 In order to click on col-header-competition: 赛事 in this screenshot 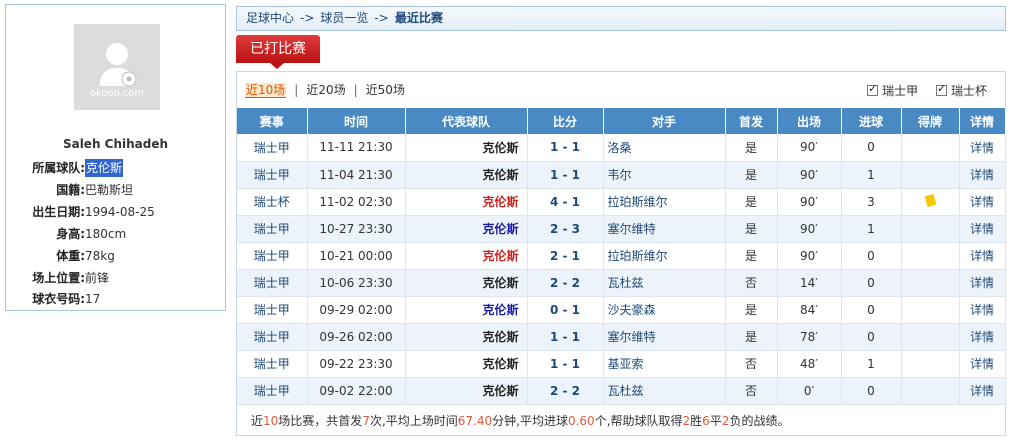, I will do `click(272, 121)`.